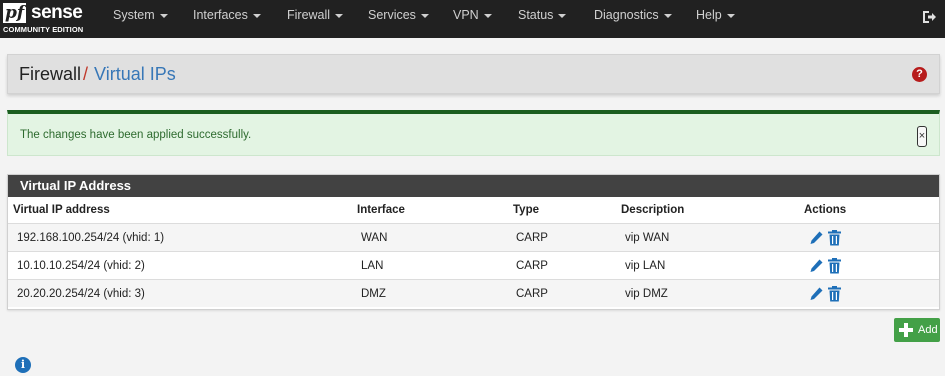 This screenshot has width=945, height=376. I want to click on vip-description: vip LAN, so click(645, 266).